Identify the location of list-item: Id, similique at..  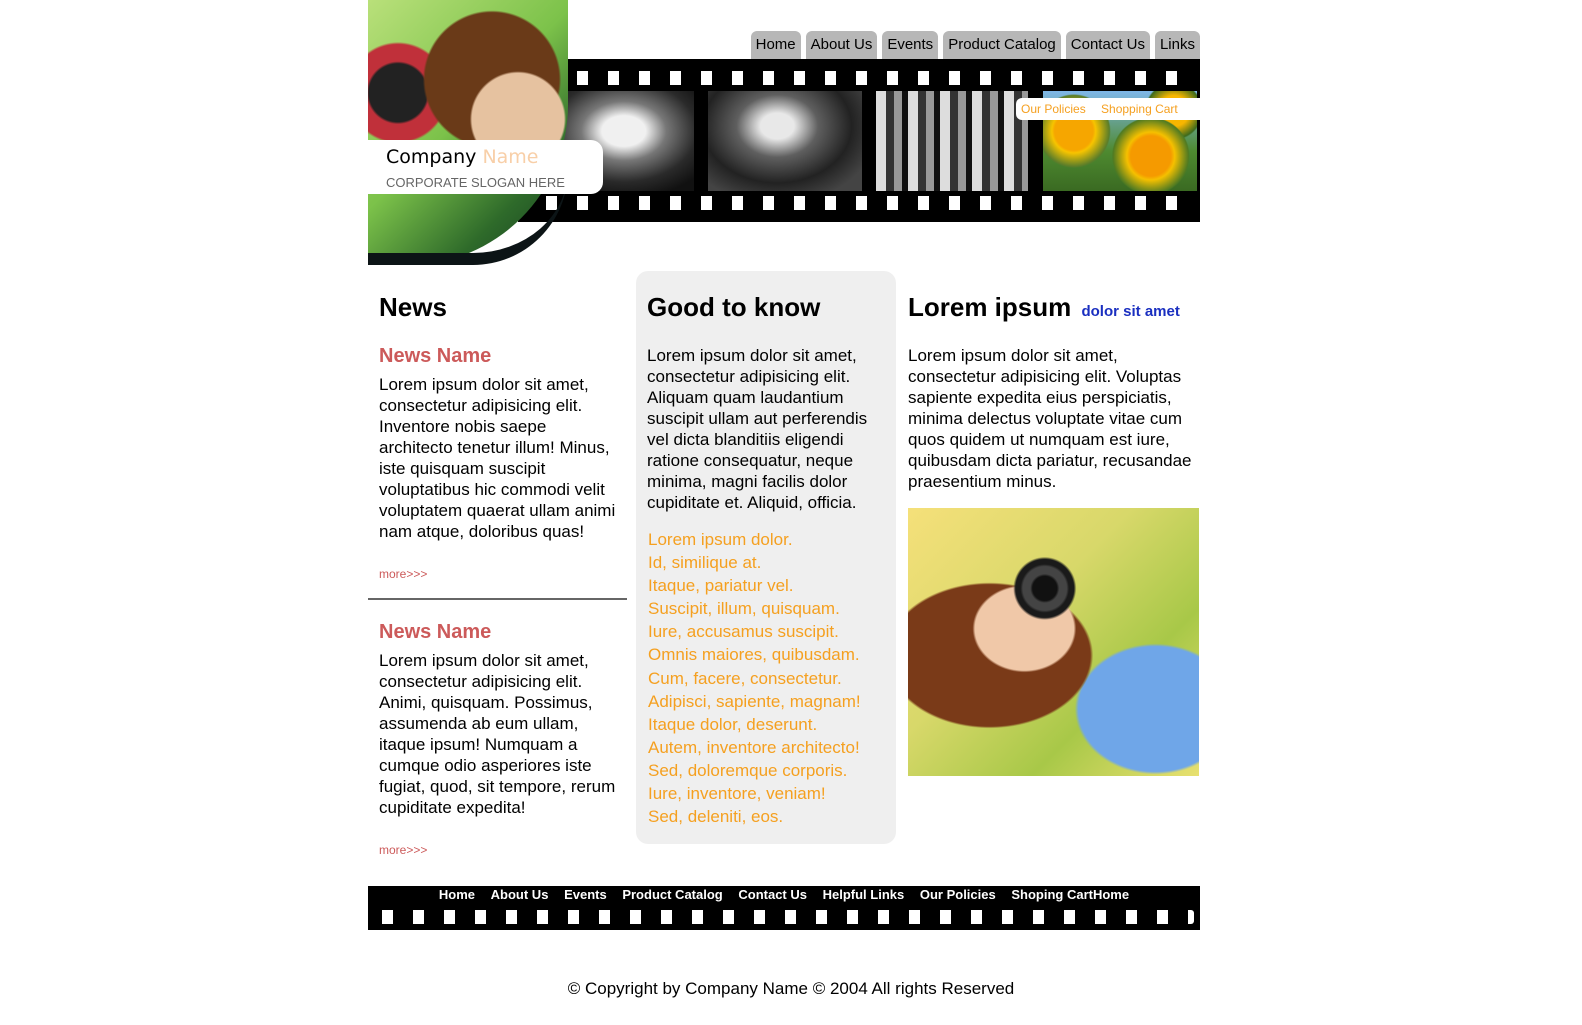
(754, 562).